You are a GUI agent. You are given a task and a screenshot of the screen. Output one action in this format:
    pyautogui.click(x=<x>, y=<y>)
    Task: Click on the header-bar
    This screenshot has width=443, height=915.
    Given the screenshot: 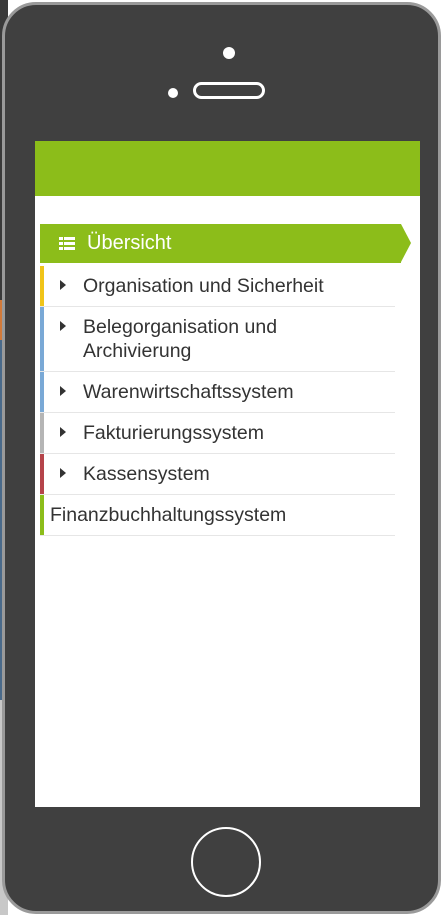 What is the action you would take?
    pyautogui.click(x=227, y=168)
    